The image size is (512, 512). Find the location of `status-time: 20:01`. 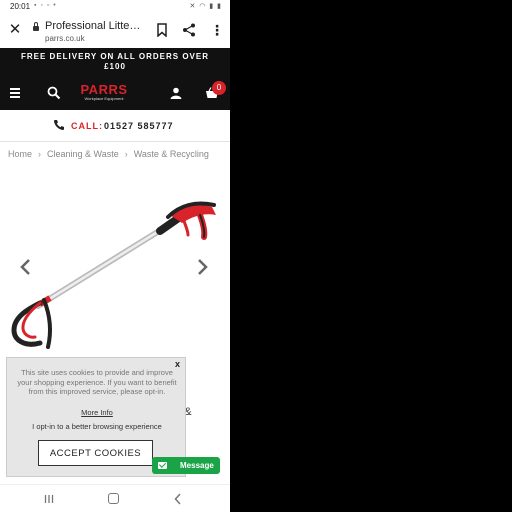

status-time: 20:01 is located at coordinates (20, 6).